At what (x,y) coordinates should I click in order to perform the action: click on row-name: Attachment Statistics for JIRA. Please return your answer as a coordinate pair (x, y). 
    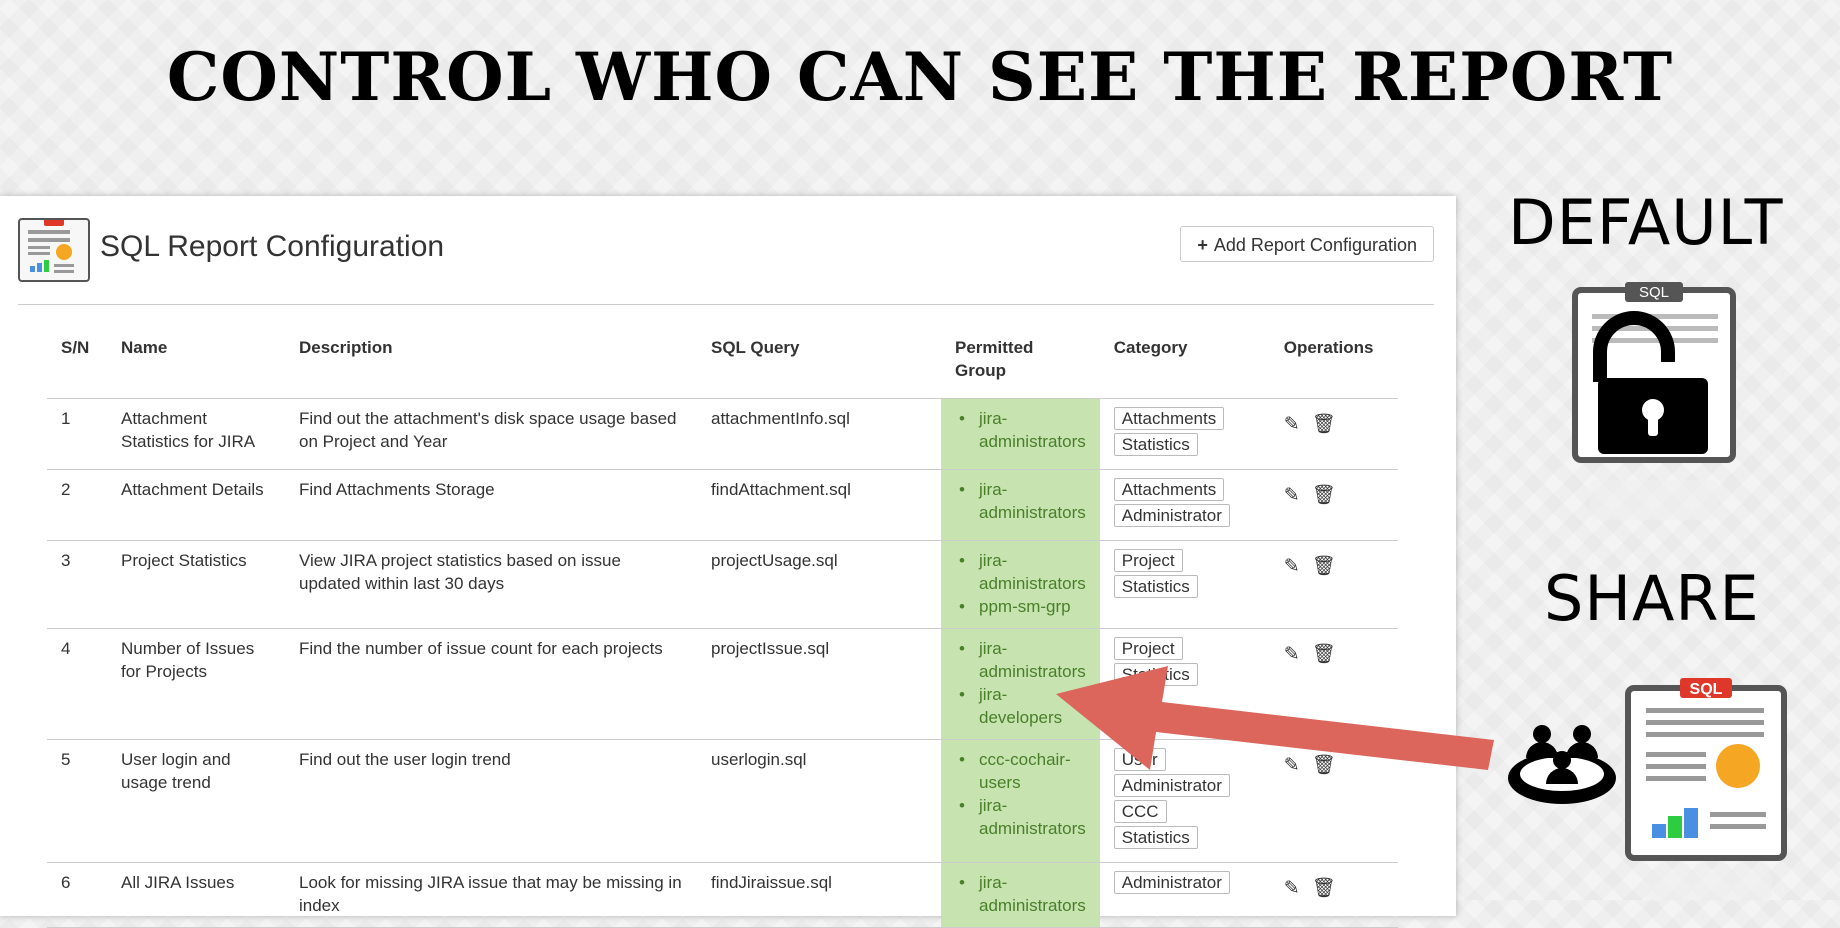
    Looking at the image, I should click on (196, 434).